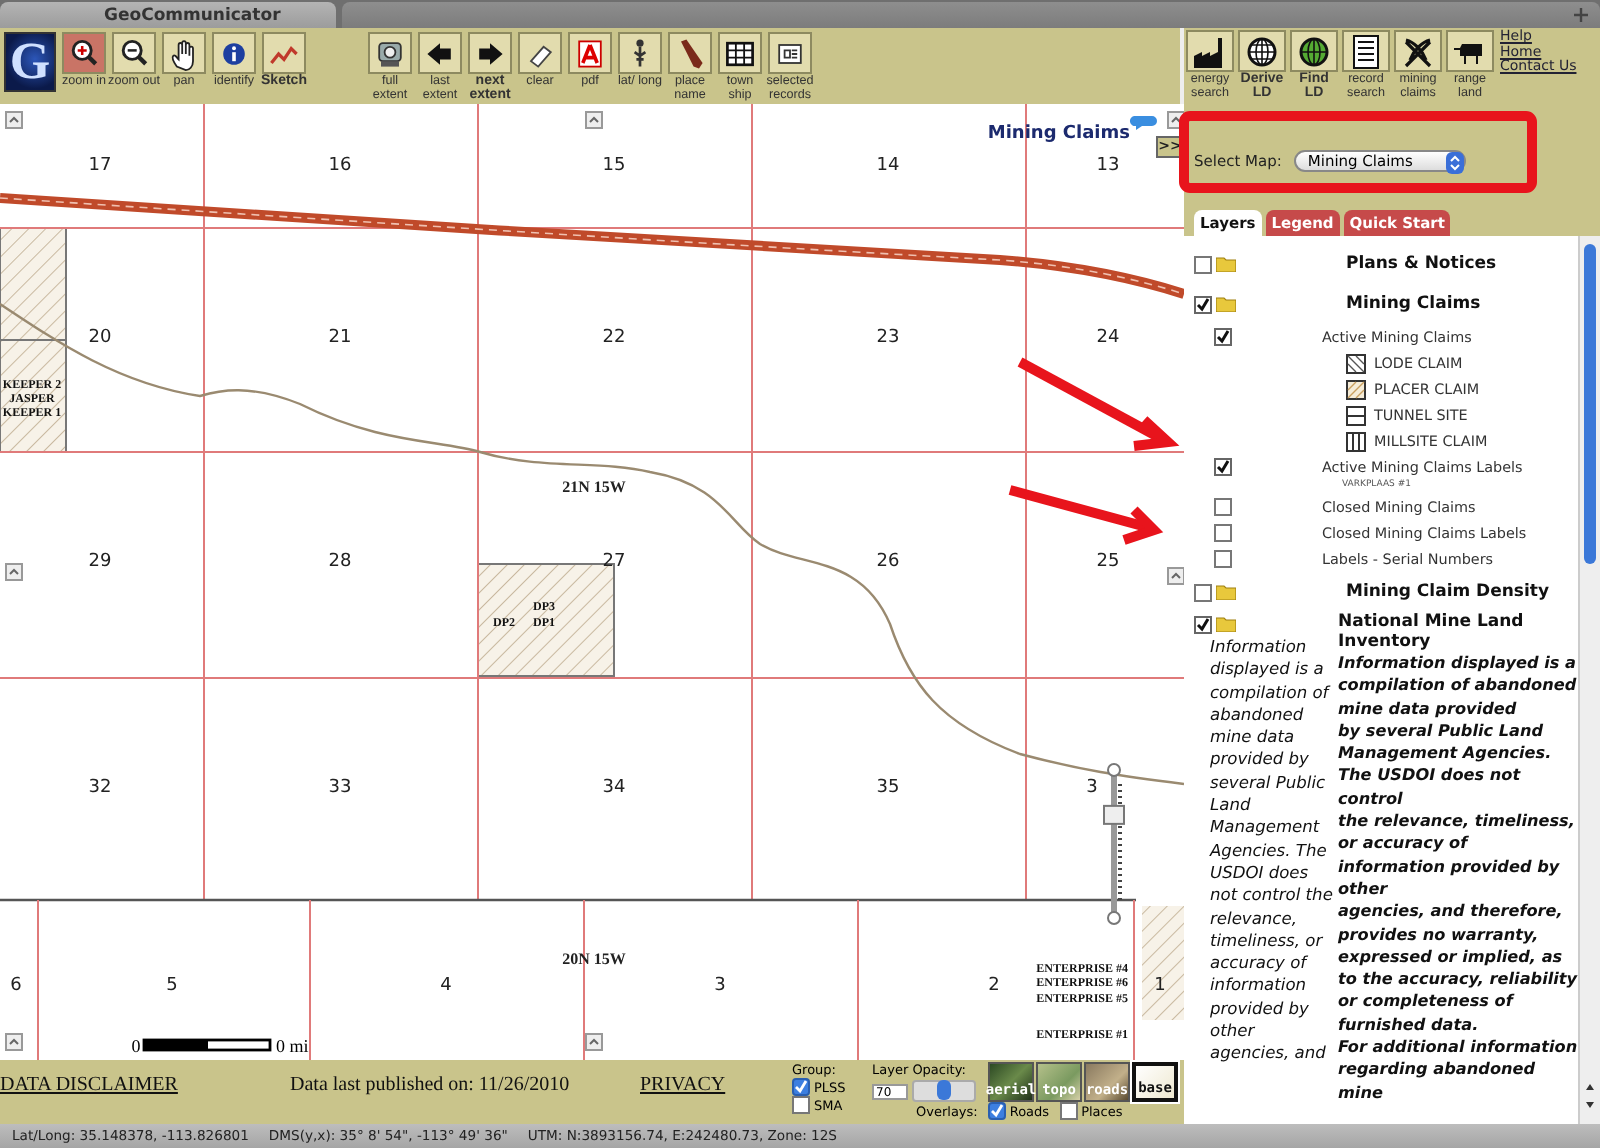  What do you see at coordinates (590, 53) in the screenshot?
I see `pdf-icon` at bounding box center [590, 53].